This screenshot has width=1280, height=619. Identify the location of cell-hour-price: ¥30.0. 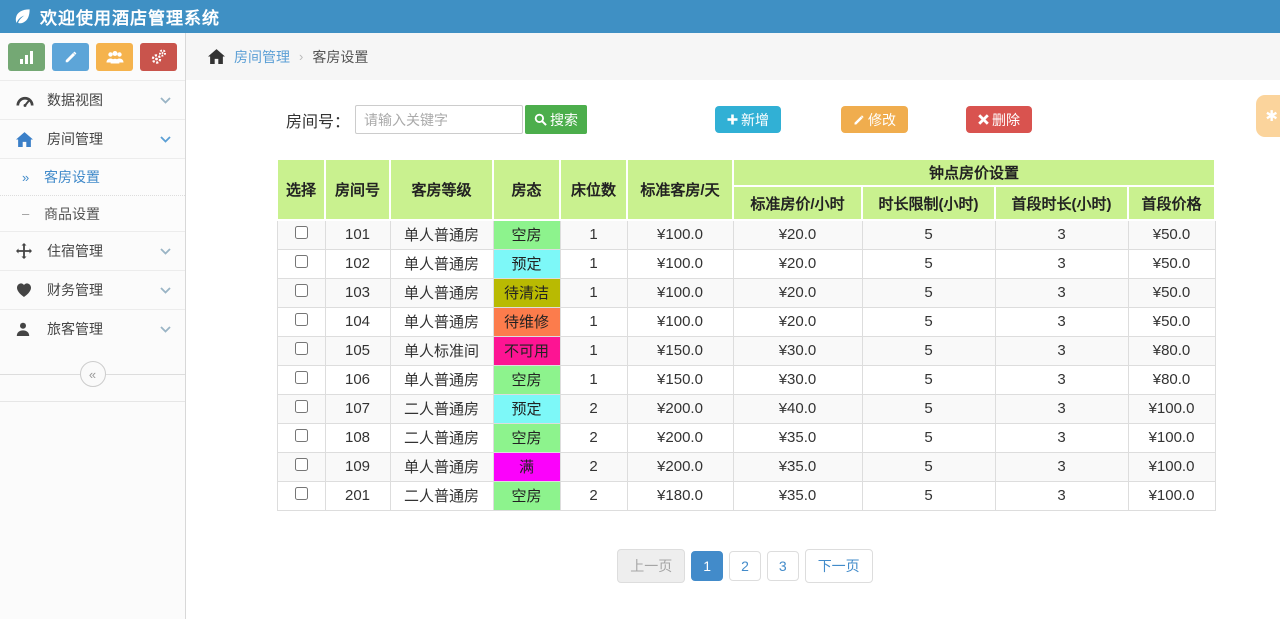
(797, 379).